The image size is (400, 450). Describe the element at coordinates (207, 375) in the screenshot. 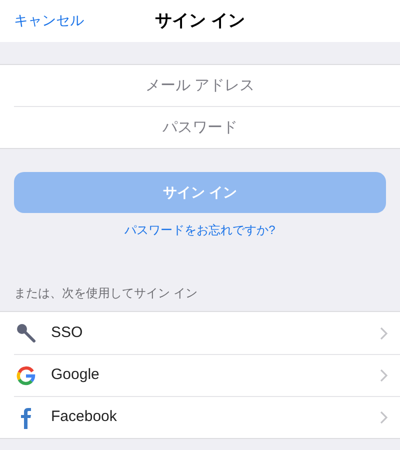

I see `provider-row: Google` at that location.